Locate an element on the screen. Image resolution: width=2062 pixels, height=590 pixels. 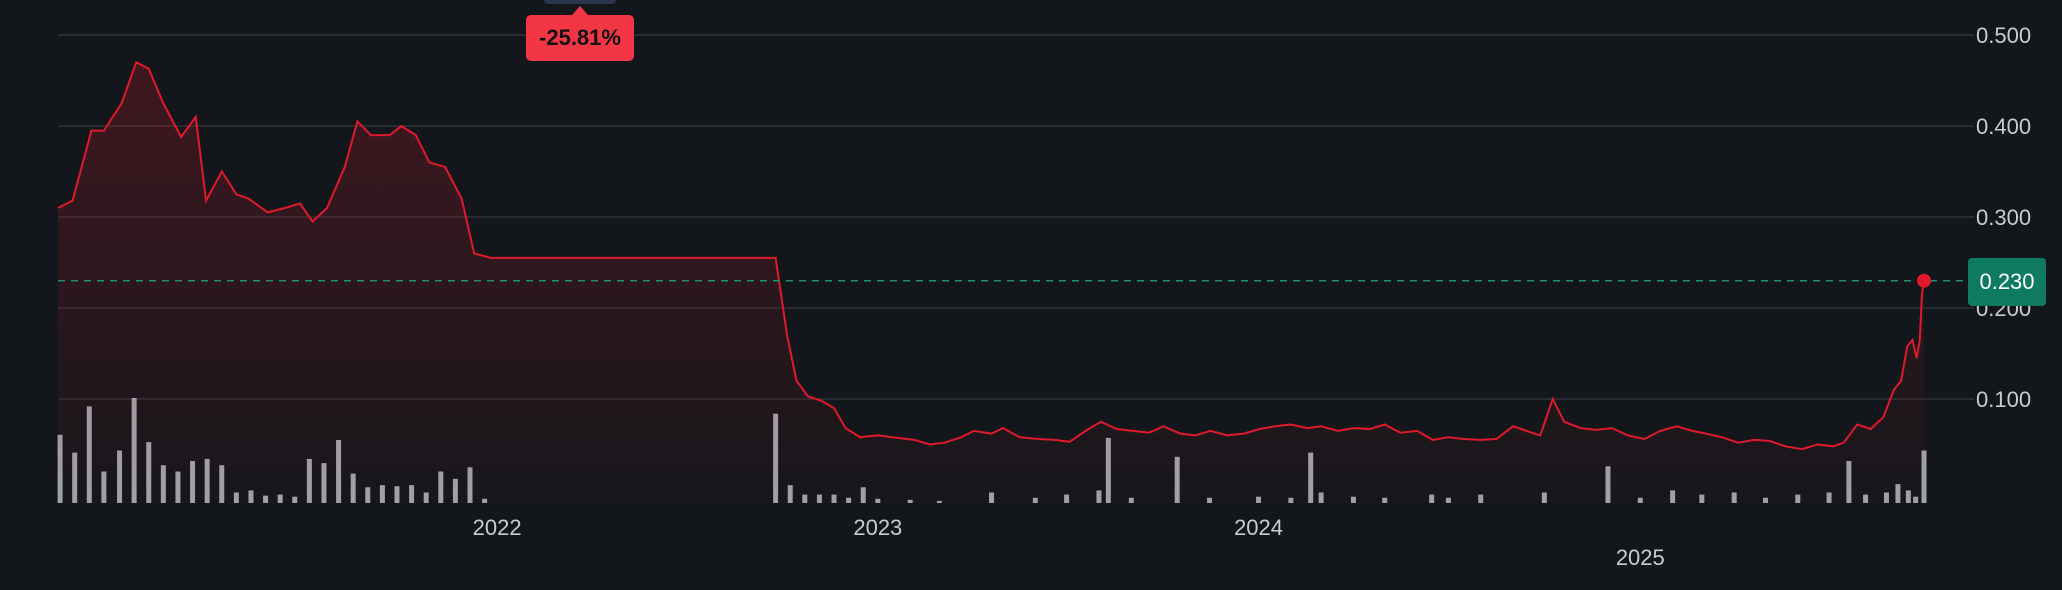
y-tick-label: 0.400 is located at coordinates (2003, 126).